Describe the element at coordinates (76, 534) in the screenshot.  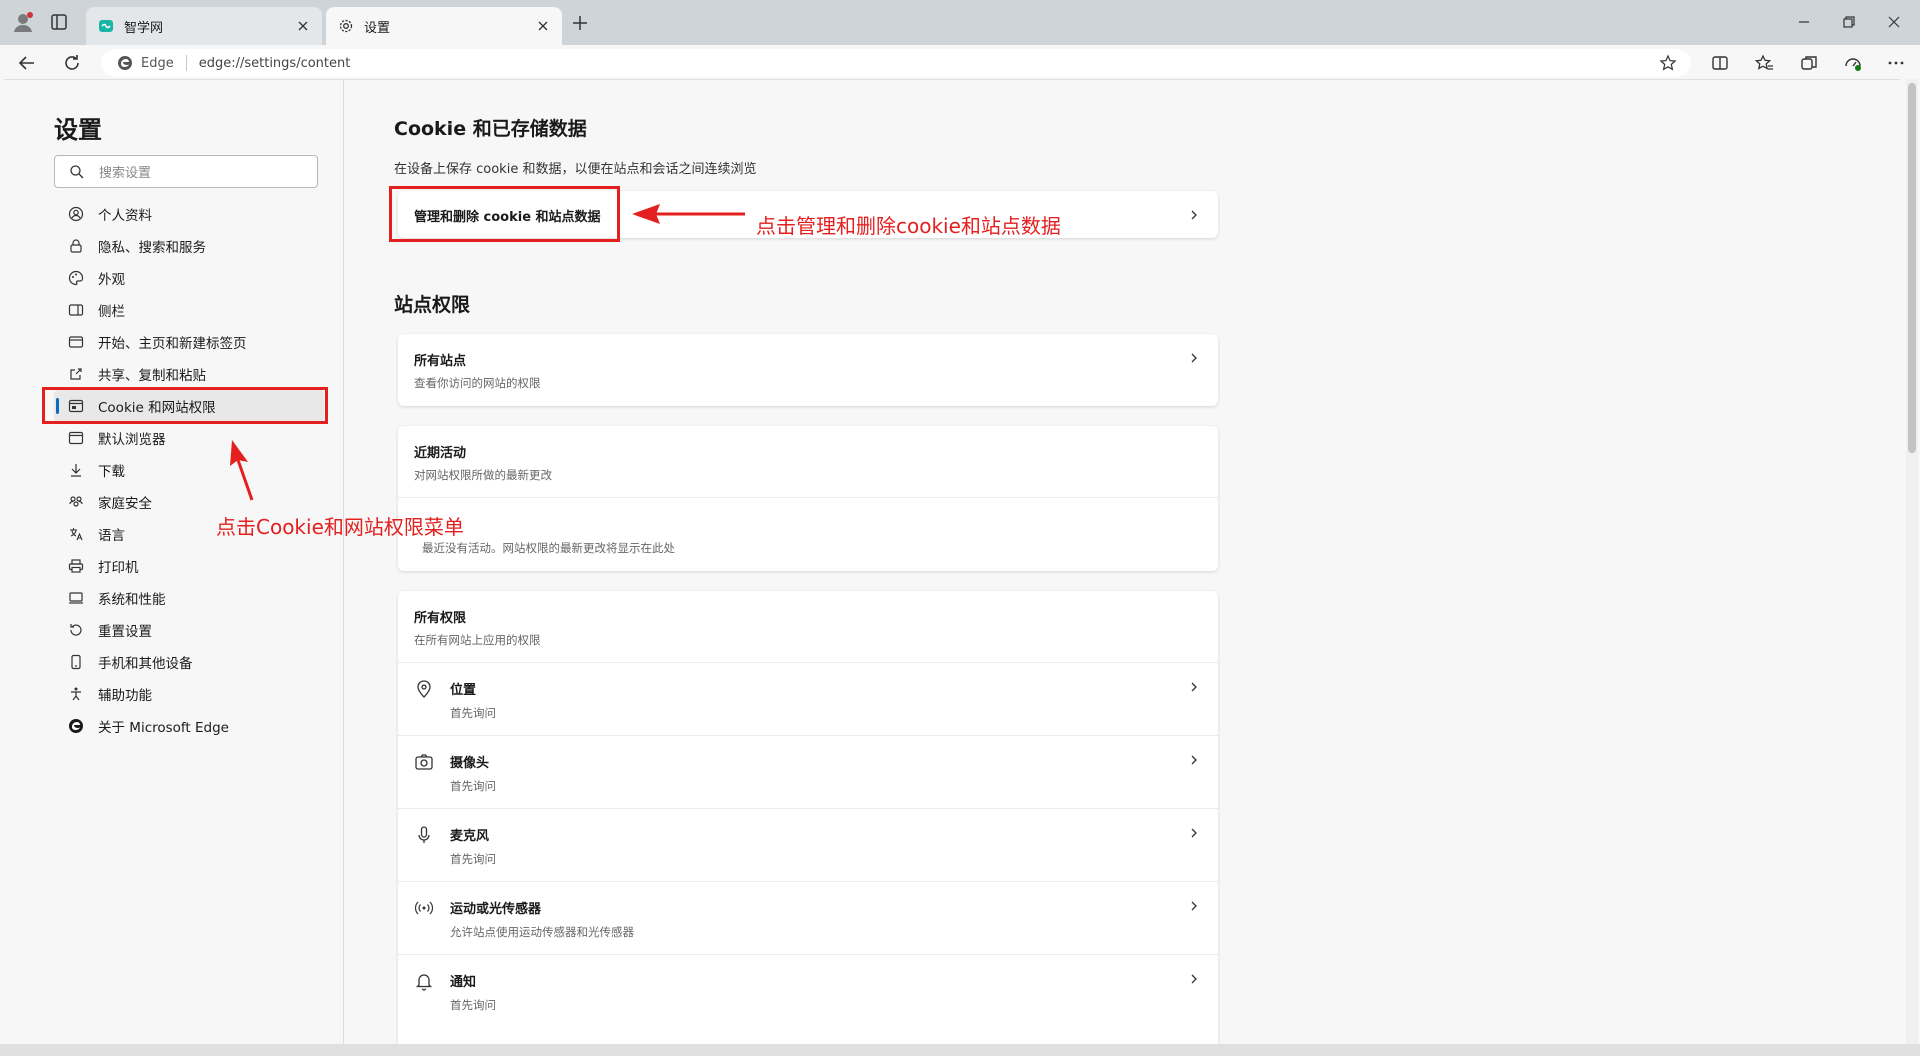
I see `language-icon` at that location.